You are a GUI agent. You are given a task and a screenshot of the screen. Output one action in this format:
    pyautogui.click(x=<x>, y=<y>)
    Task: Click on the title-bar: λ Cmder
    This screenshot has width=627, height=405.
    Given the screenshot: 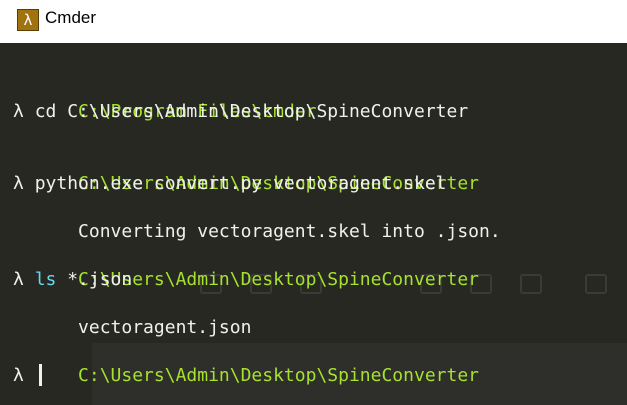 What is the action you would take?
    pyautogui.click(x=313, y=22)
    